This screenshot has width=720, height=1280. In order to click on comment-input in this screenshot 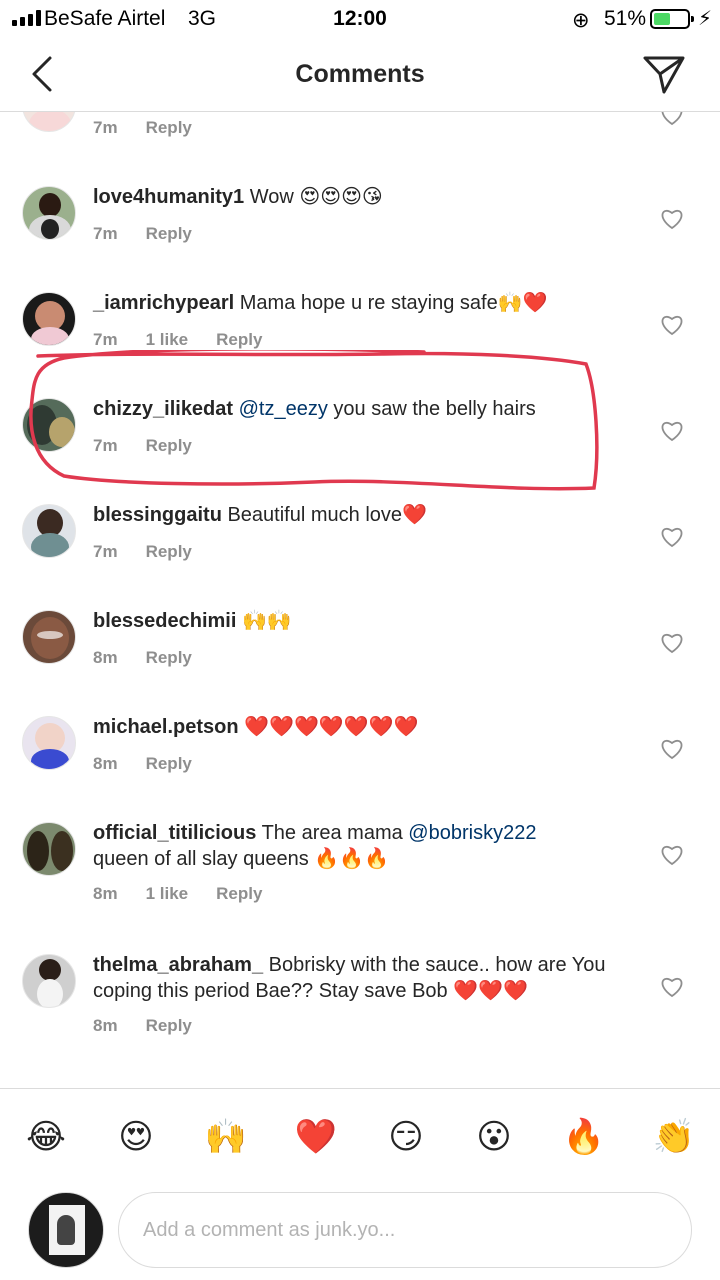, I will do `click(405, 1230)`.